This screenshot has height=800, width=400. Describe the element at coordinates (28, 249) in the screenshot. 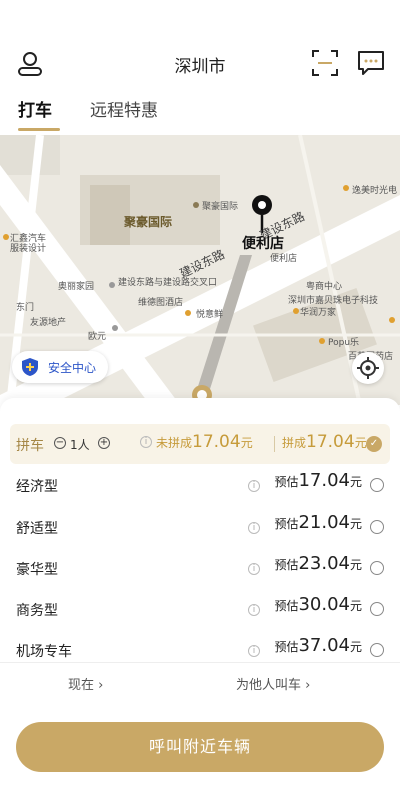

I see `map-poi: 服装设计` at that location.